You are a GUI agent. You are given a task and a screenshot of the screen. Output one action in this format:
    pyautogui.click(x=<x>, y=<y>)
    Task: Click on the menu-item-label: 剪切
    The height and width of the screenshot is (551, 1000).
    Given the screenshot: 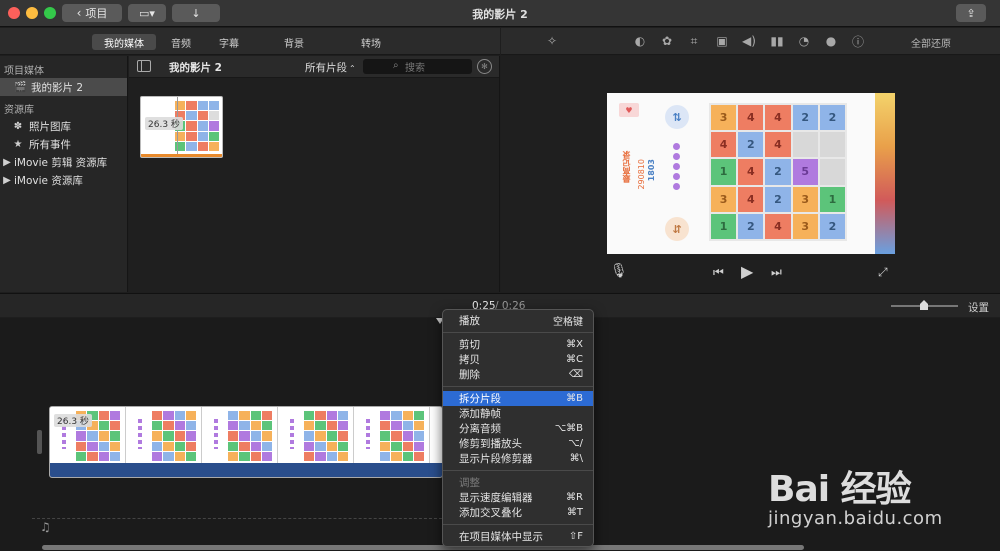 What is the action you would take?
    pyautogui.click(x=469, y=345)
    